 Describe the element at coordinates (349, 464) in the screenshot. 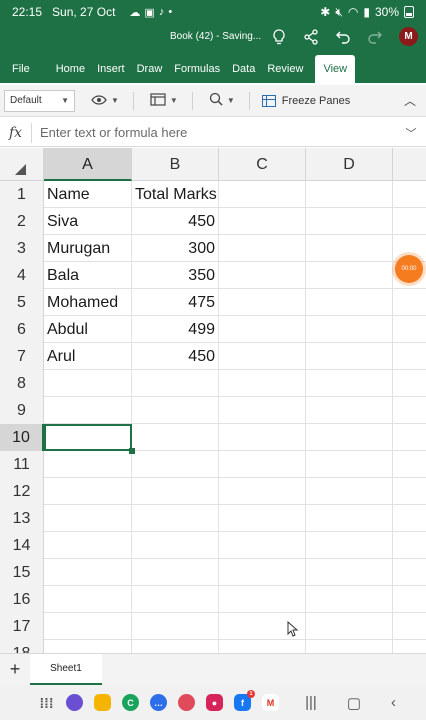

I see `cell-d11` at that location.